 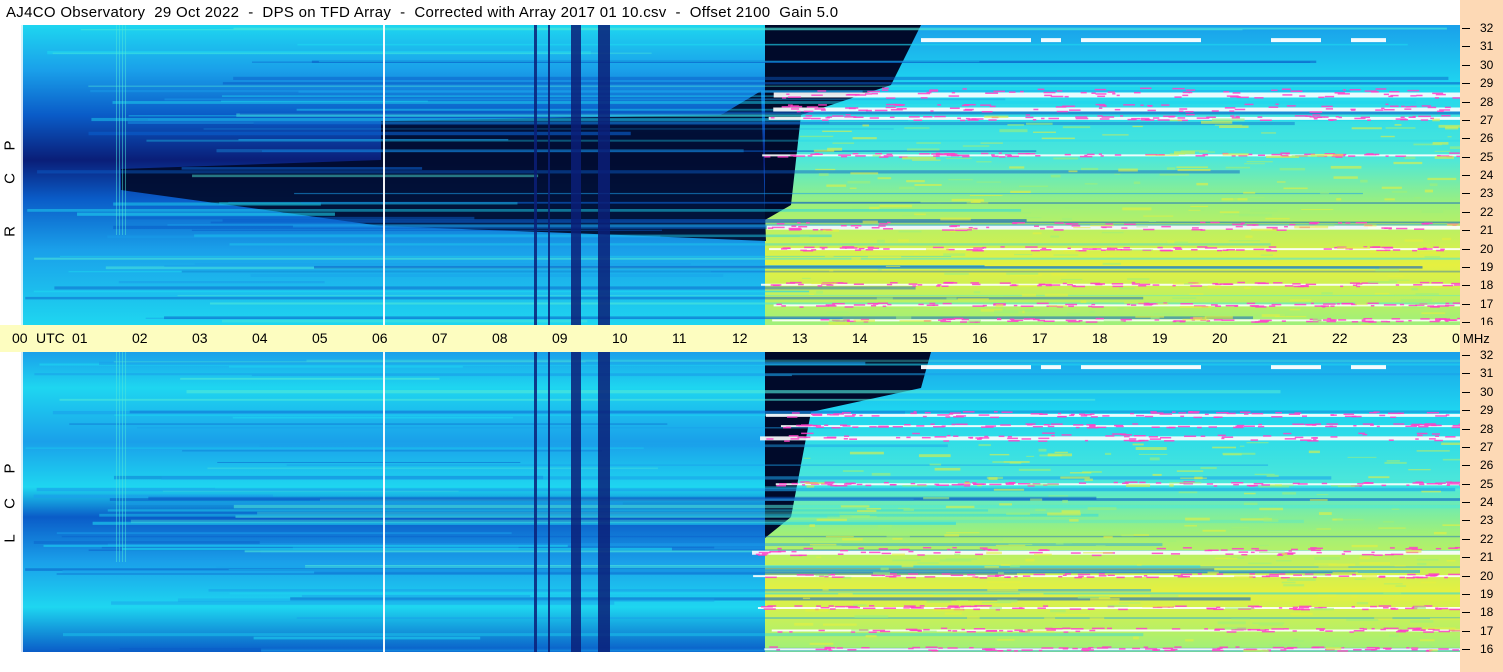 I want to click on lcp-letter-l: L, so click(x=10, y=538).